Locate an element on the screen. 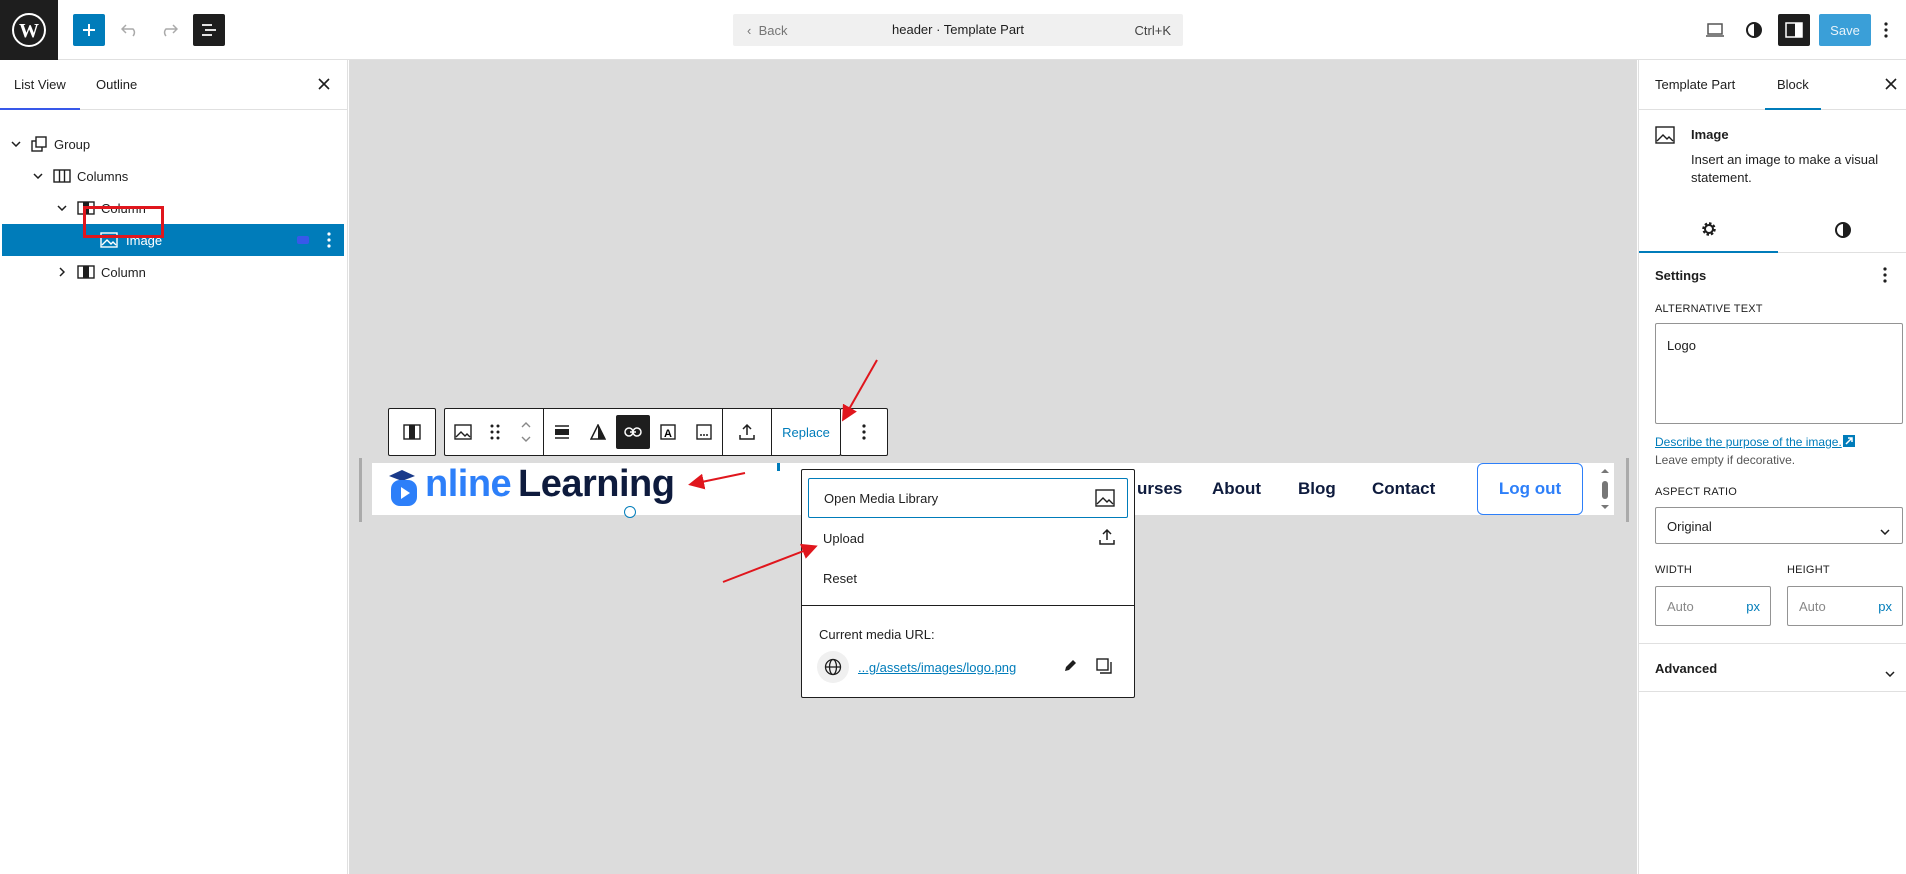 The width and height of the screenshot is (1906, 874). annotation-highlight-box is located at coordinates (123, 222).